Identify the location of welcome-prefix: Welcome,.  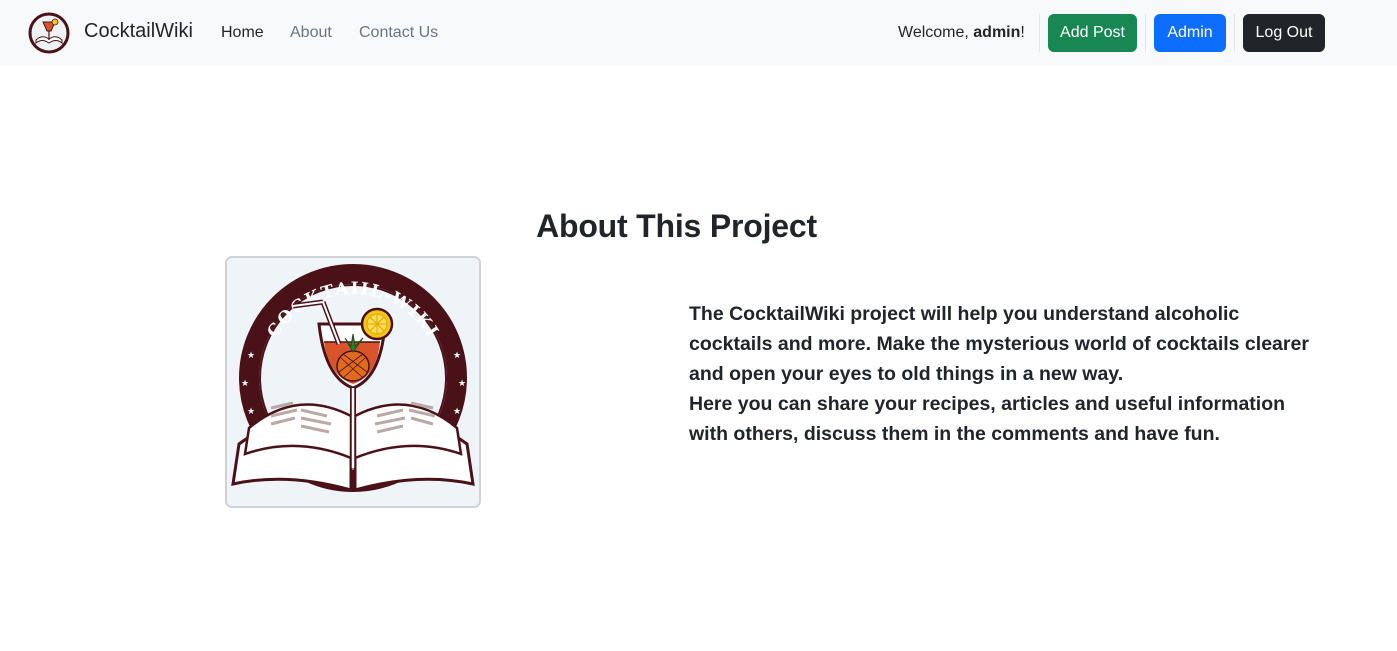
(936, 32).